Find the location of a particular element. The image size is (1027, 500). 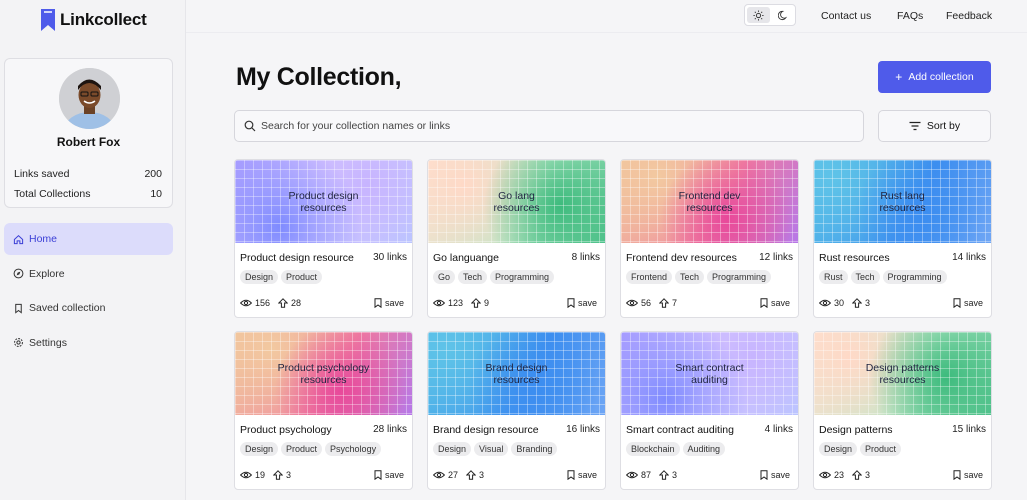

sidebar-item-saved-collection: Saved collection is located at coordinates (88, 308).